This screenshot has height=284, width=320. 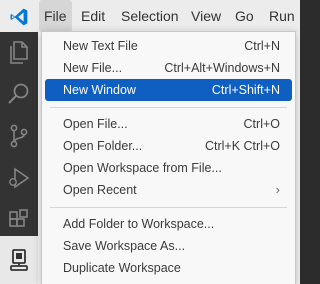 I want to click on activity-bar, so click(x=19, y=158).